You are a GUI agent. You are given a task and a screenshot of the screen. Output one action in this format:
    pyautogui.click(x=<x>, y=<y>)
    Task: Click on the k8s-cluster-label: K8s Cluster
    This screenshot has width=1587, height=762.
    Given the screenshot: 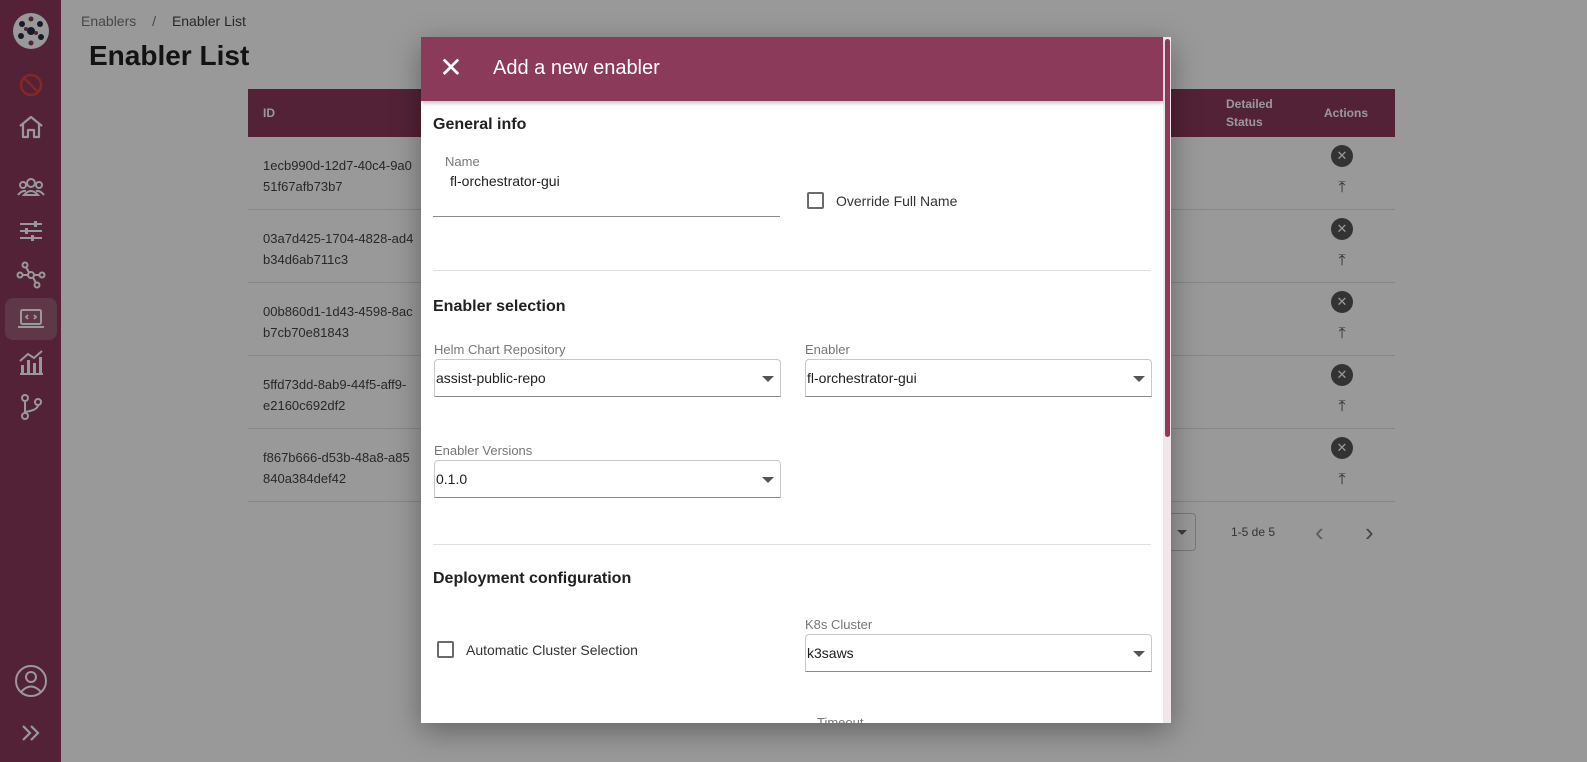 What is the action you would take?
    pyautogui.click(x=839, y=624)
    